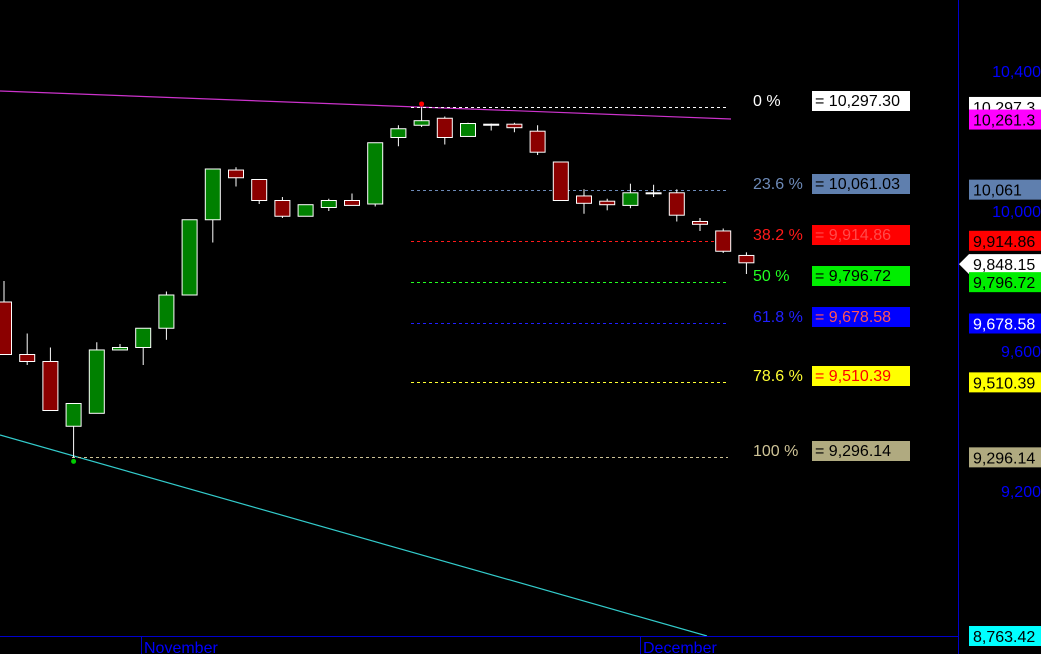  I want to click on month-tick-label: November, so click(181, 647).